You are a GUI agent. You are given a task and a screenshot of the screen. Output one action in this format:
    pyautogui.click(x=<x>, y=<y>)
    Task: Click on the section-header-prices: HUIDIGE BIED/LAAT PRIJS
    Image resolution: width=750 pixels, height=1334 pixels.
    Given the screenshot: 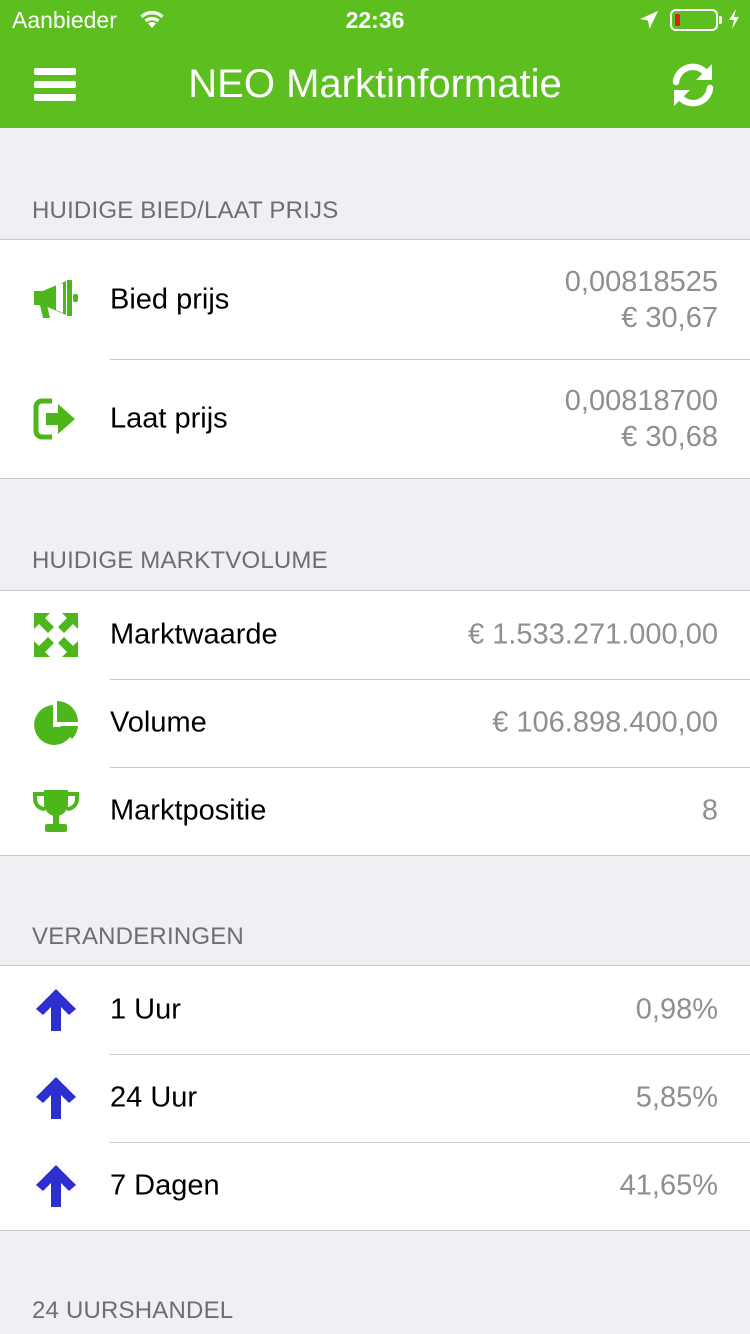 What is the action you would take?
    pyautogui.click(x=185, y=210)
    